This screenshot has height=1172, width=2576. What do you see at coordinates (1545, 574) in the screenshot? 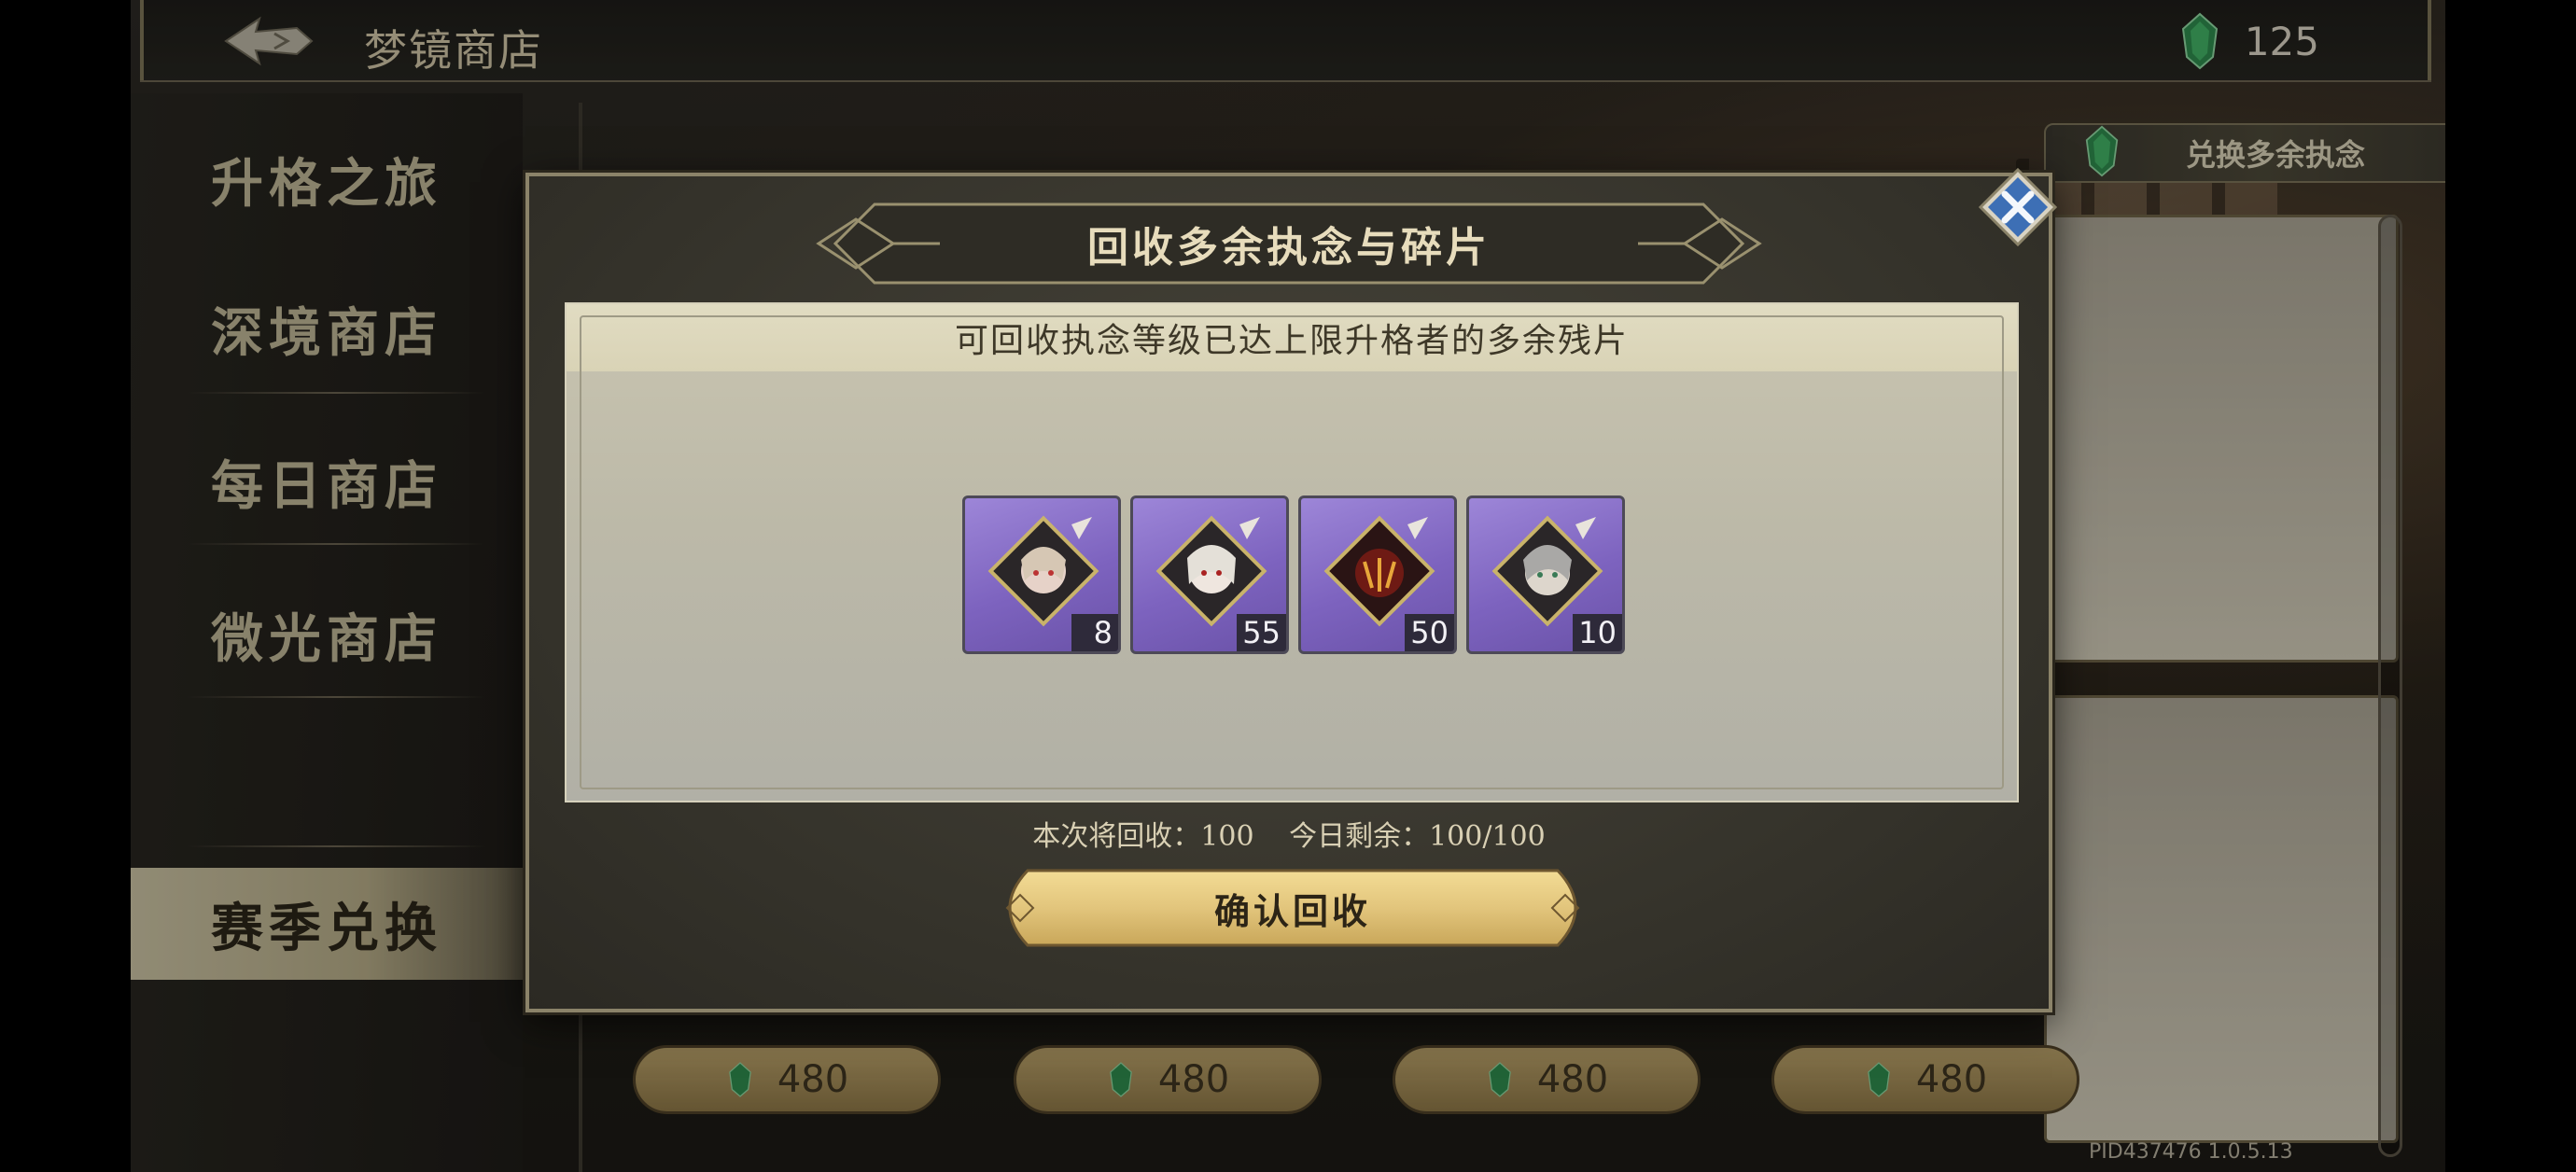
I see `fragment-item: 10` at bounding box center [1545, 574].